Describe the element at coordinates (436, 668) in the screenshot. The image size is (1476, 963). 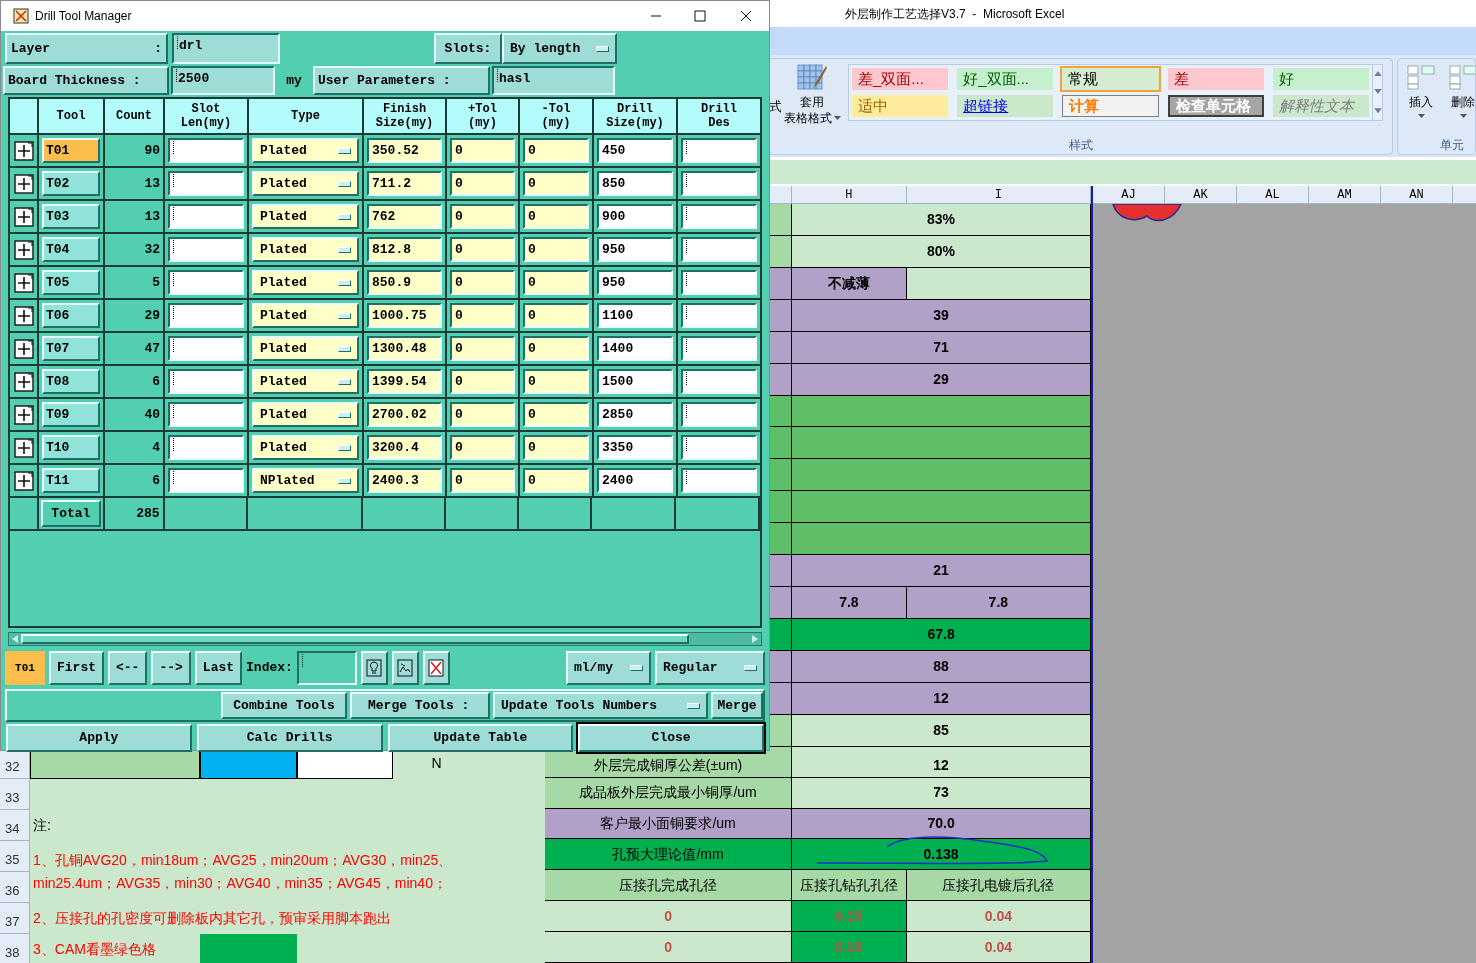
I see `delete-button` at that location.